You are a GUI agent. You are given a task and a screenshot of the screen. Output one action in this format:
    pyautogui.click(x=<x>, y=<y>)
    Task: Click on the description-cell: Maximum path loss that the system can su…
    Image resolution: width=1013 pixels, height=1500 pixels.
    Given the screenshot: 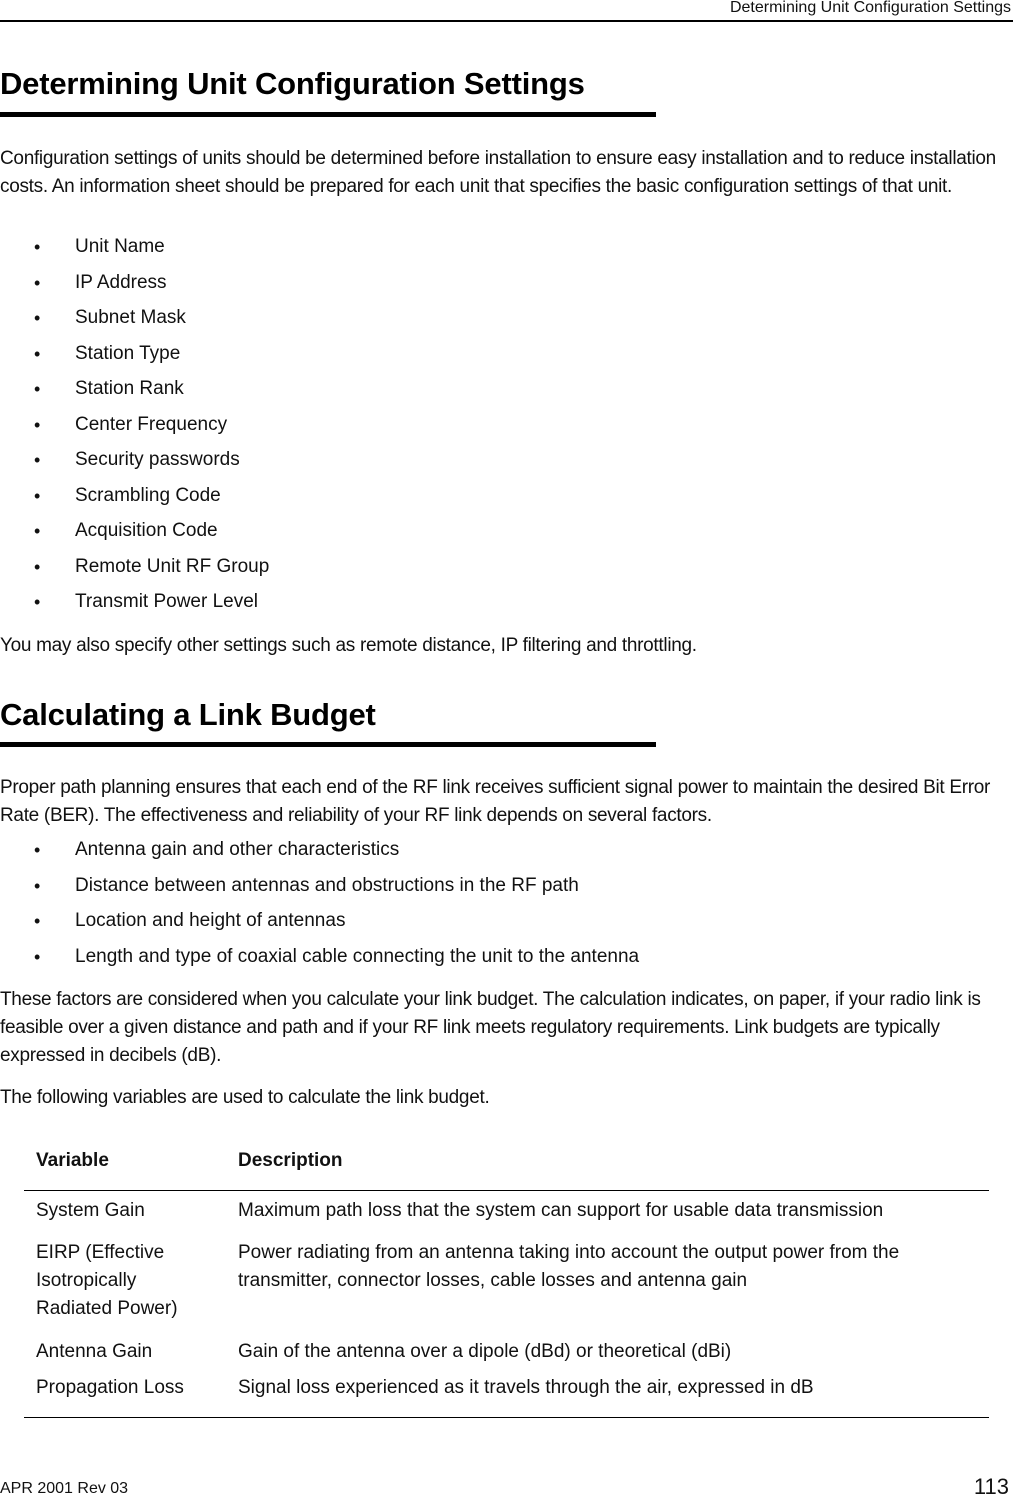 What is the action you would take?
    pyautogui.click(x=561, y=1210)
    